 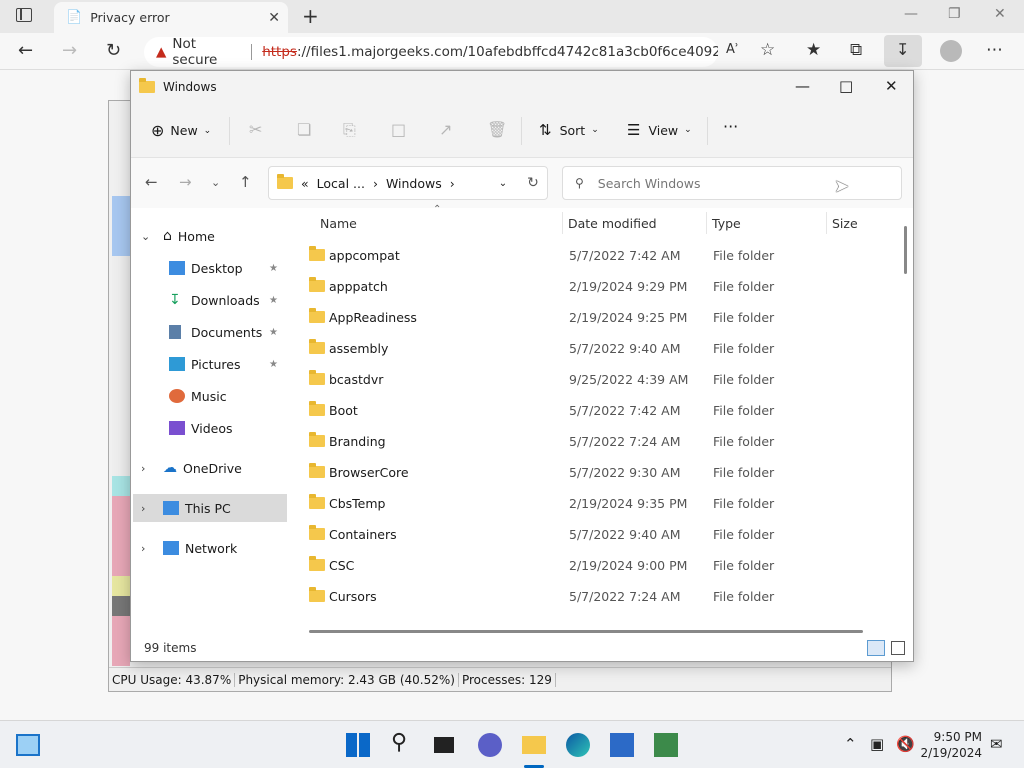 What do you see at coordinates (877, 744) in the screenshot?
I see `network-icon: ▣` at bounding box center [877, 744].